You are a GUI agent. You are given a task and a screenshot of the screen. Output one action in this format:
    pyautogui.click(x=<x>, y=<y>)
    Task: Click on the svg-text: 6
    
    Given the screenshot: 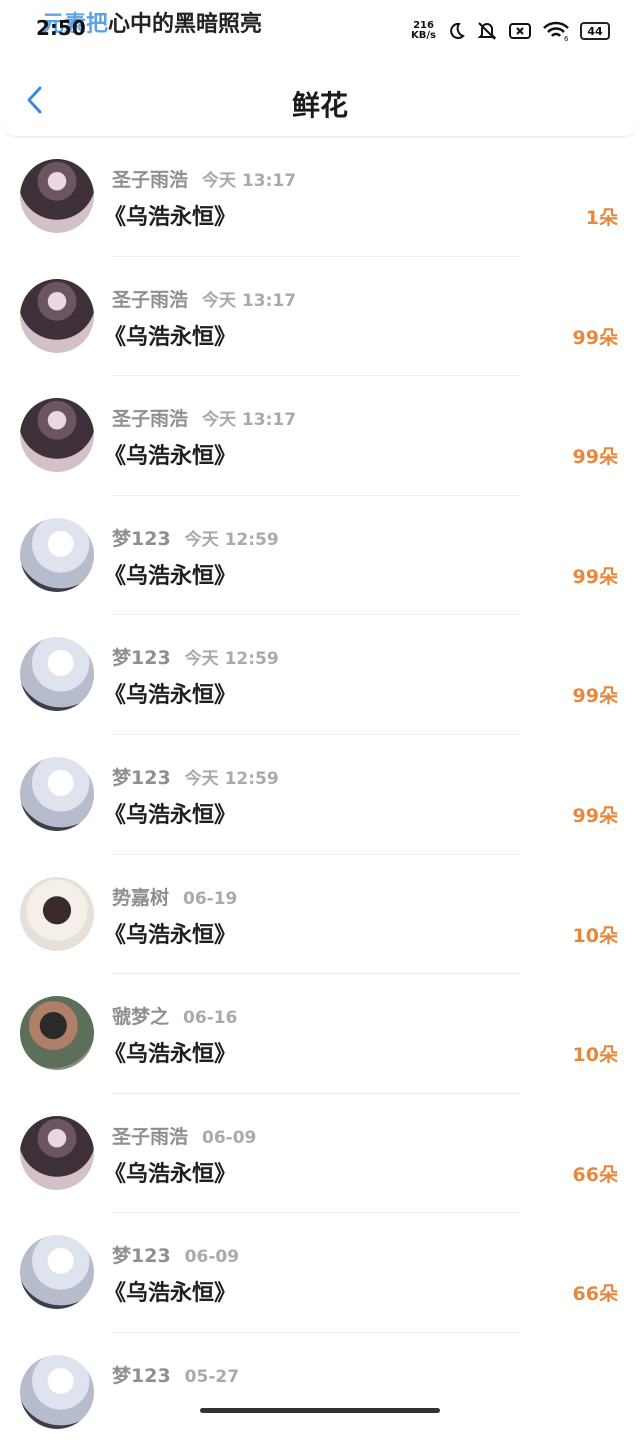 What is the action you would take?
    pyautogui.click(x=566, y=38)
    